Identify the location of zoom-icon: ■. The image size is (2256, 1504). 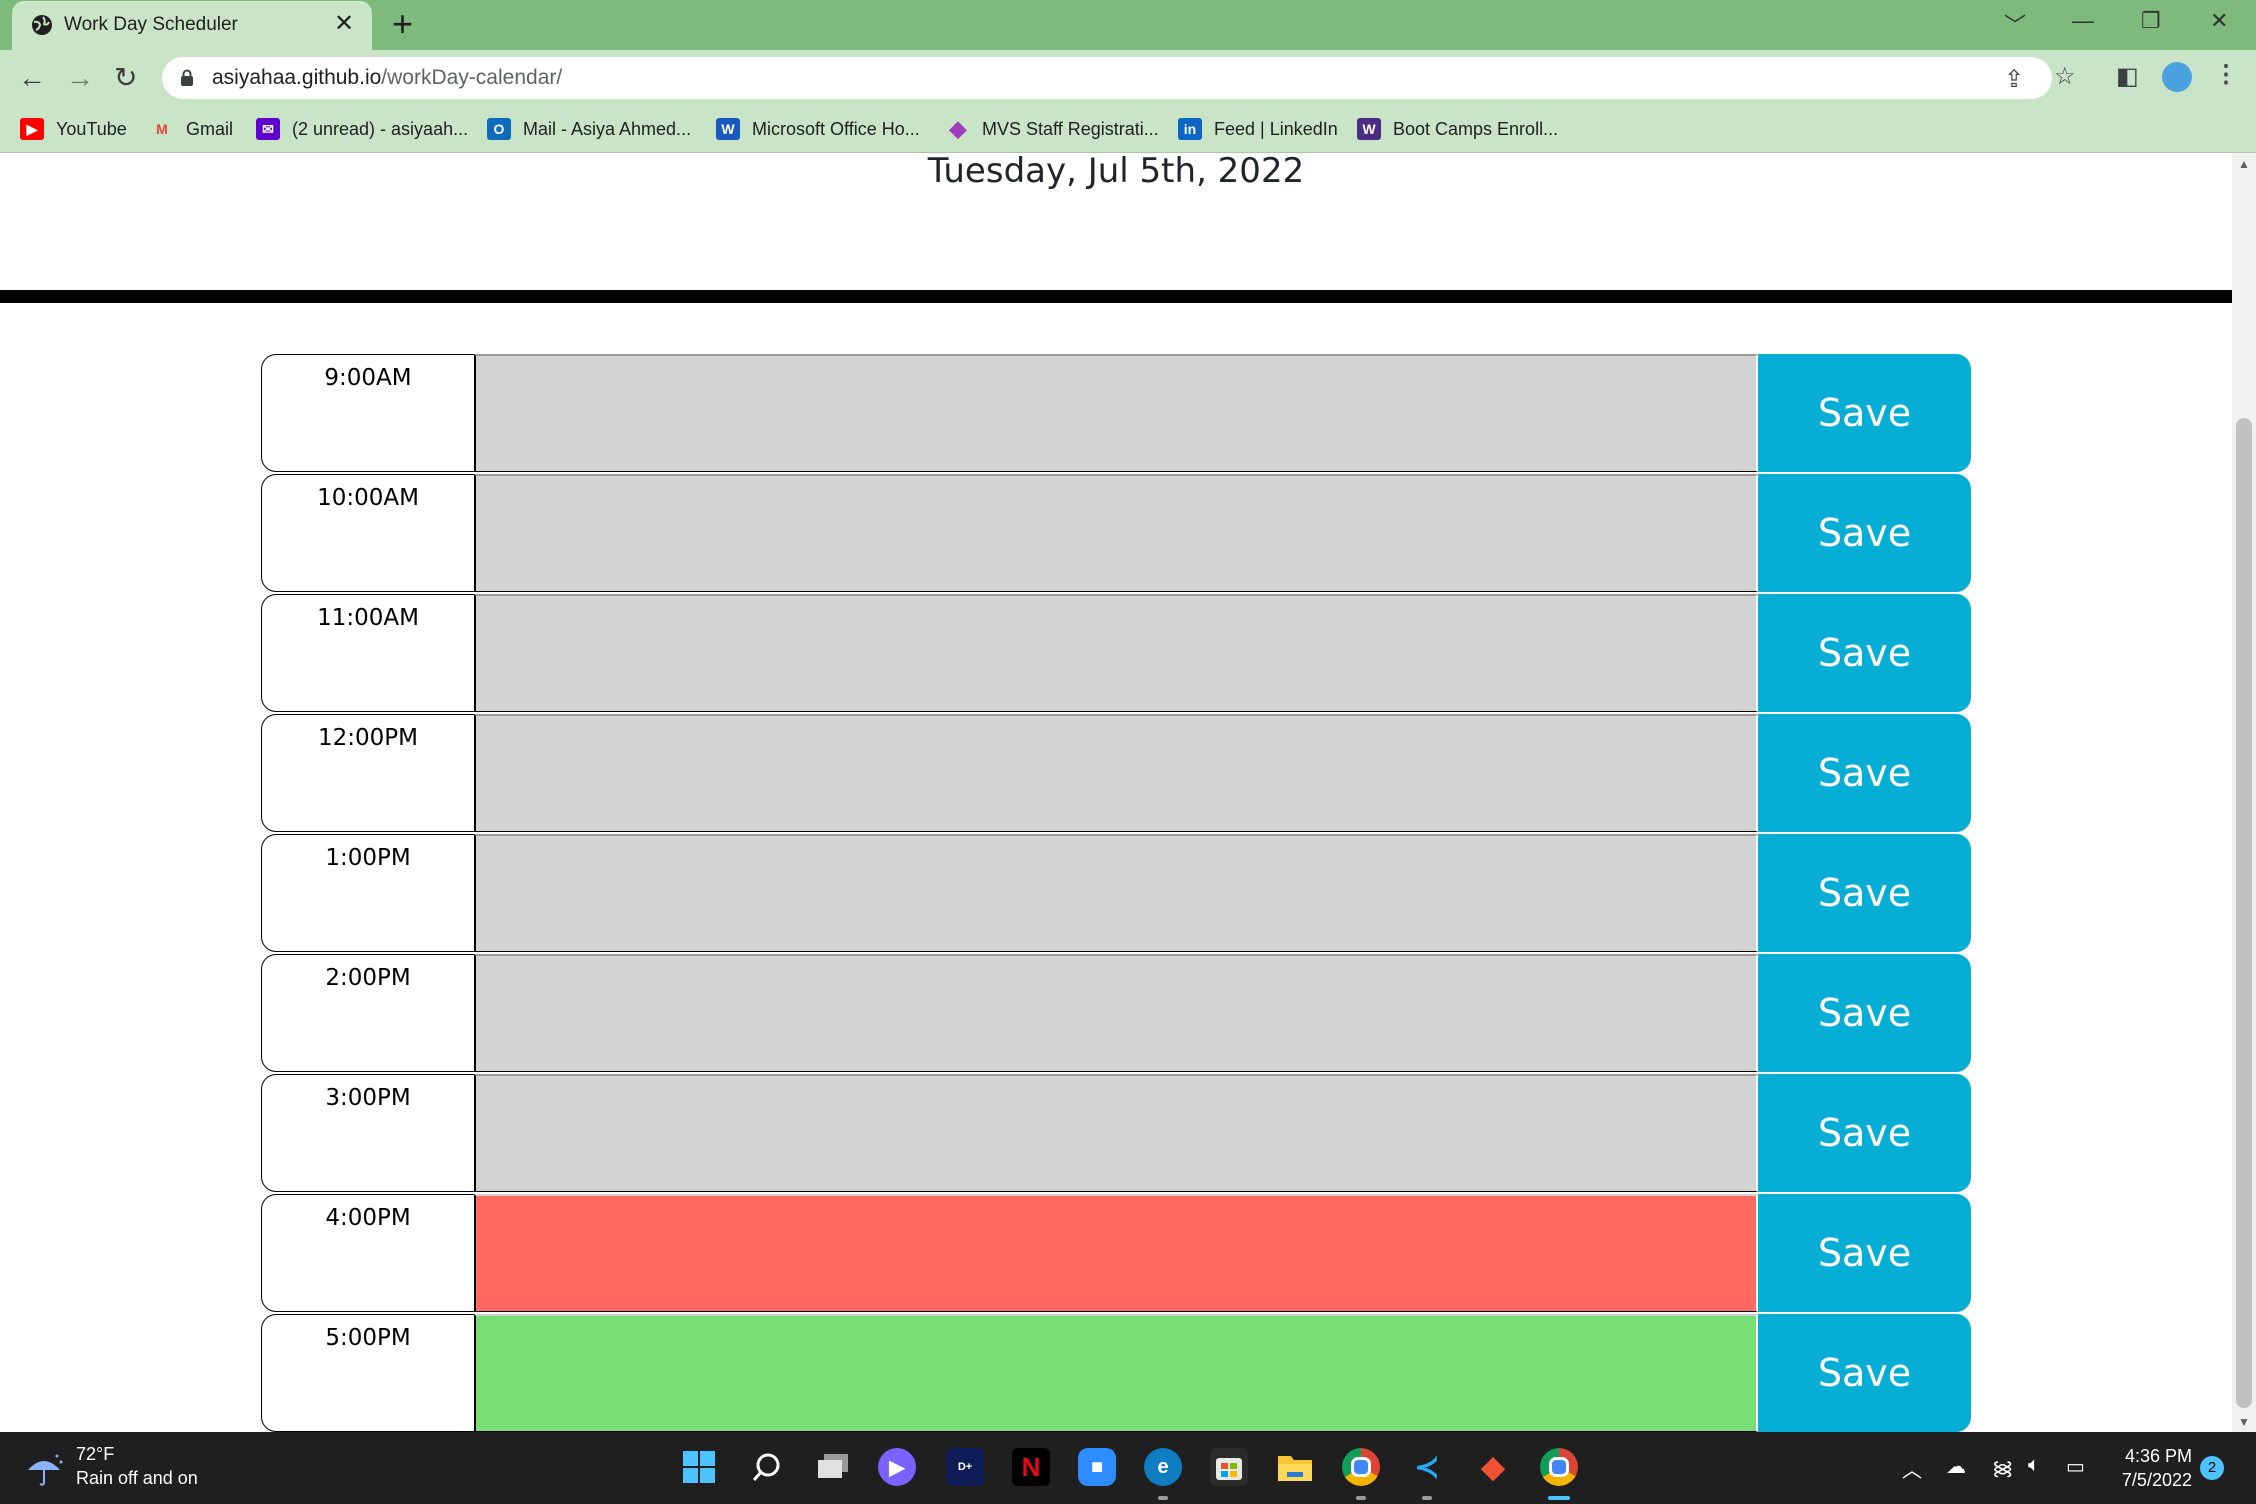
(1097, 1467).